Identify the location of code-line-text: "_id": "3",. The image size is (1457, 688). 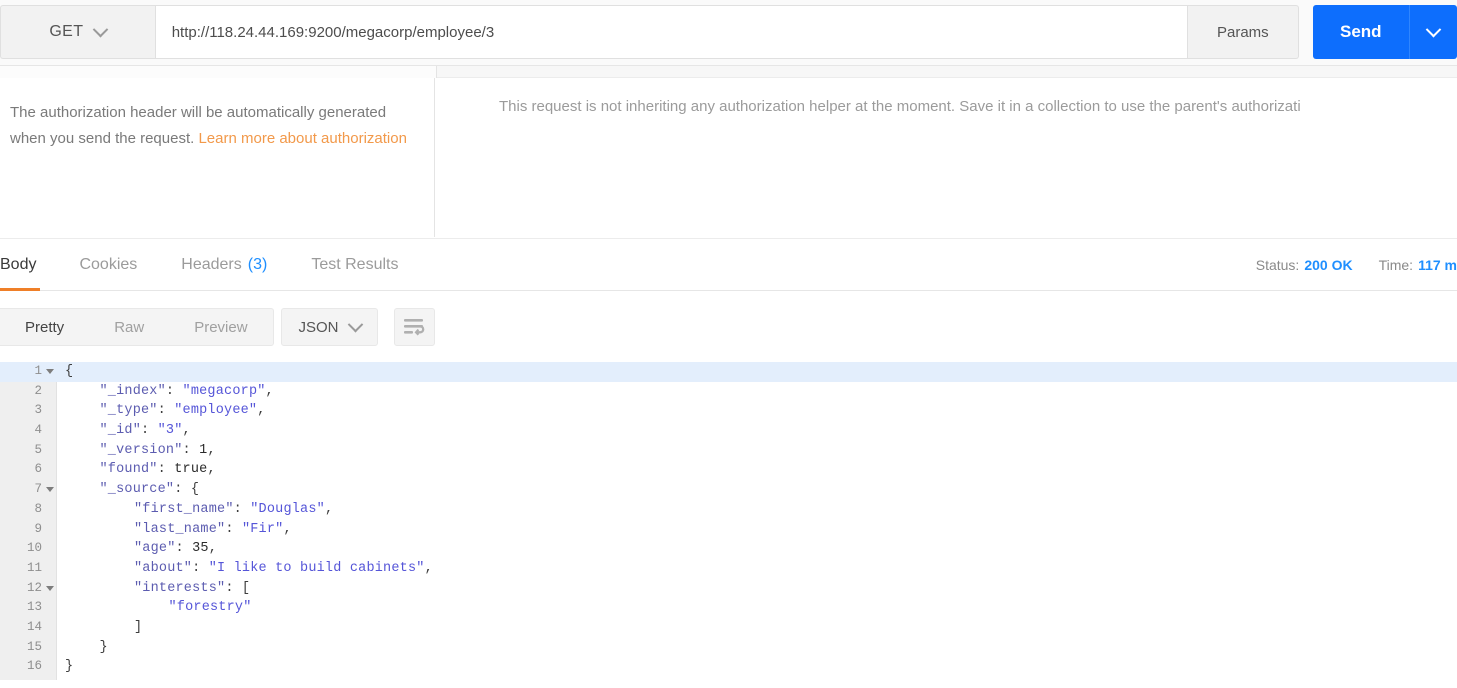
(145, 431).